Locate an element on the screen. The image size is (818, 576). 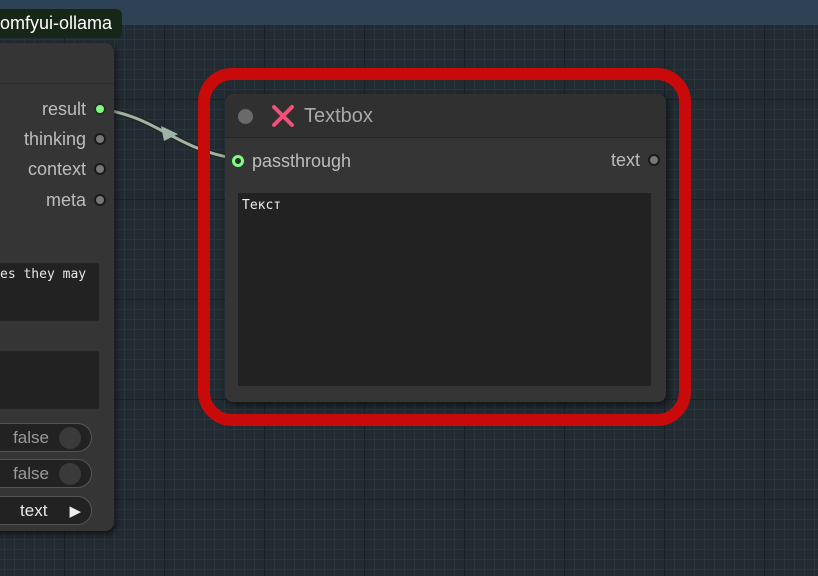
collapse-dot-icon is located at coordinates (245, 116).